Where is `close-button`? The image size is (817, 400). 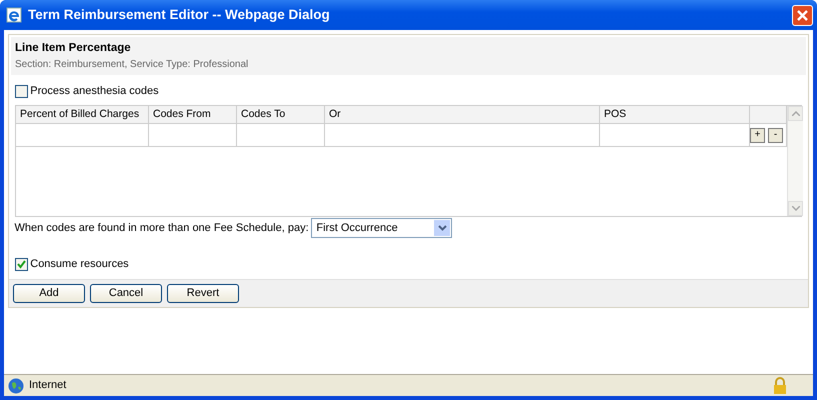 close-button is located at coordinates (802, 15).